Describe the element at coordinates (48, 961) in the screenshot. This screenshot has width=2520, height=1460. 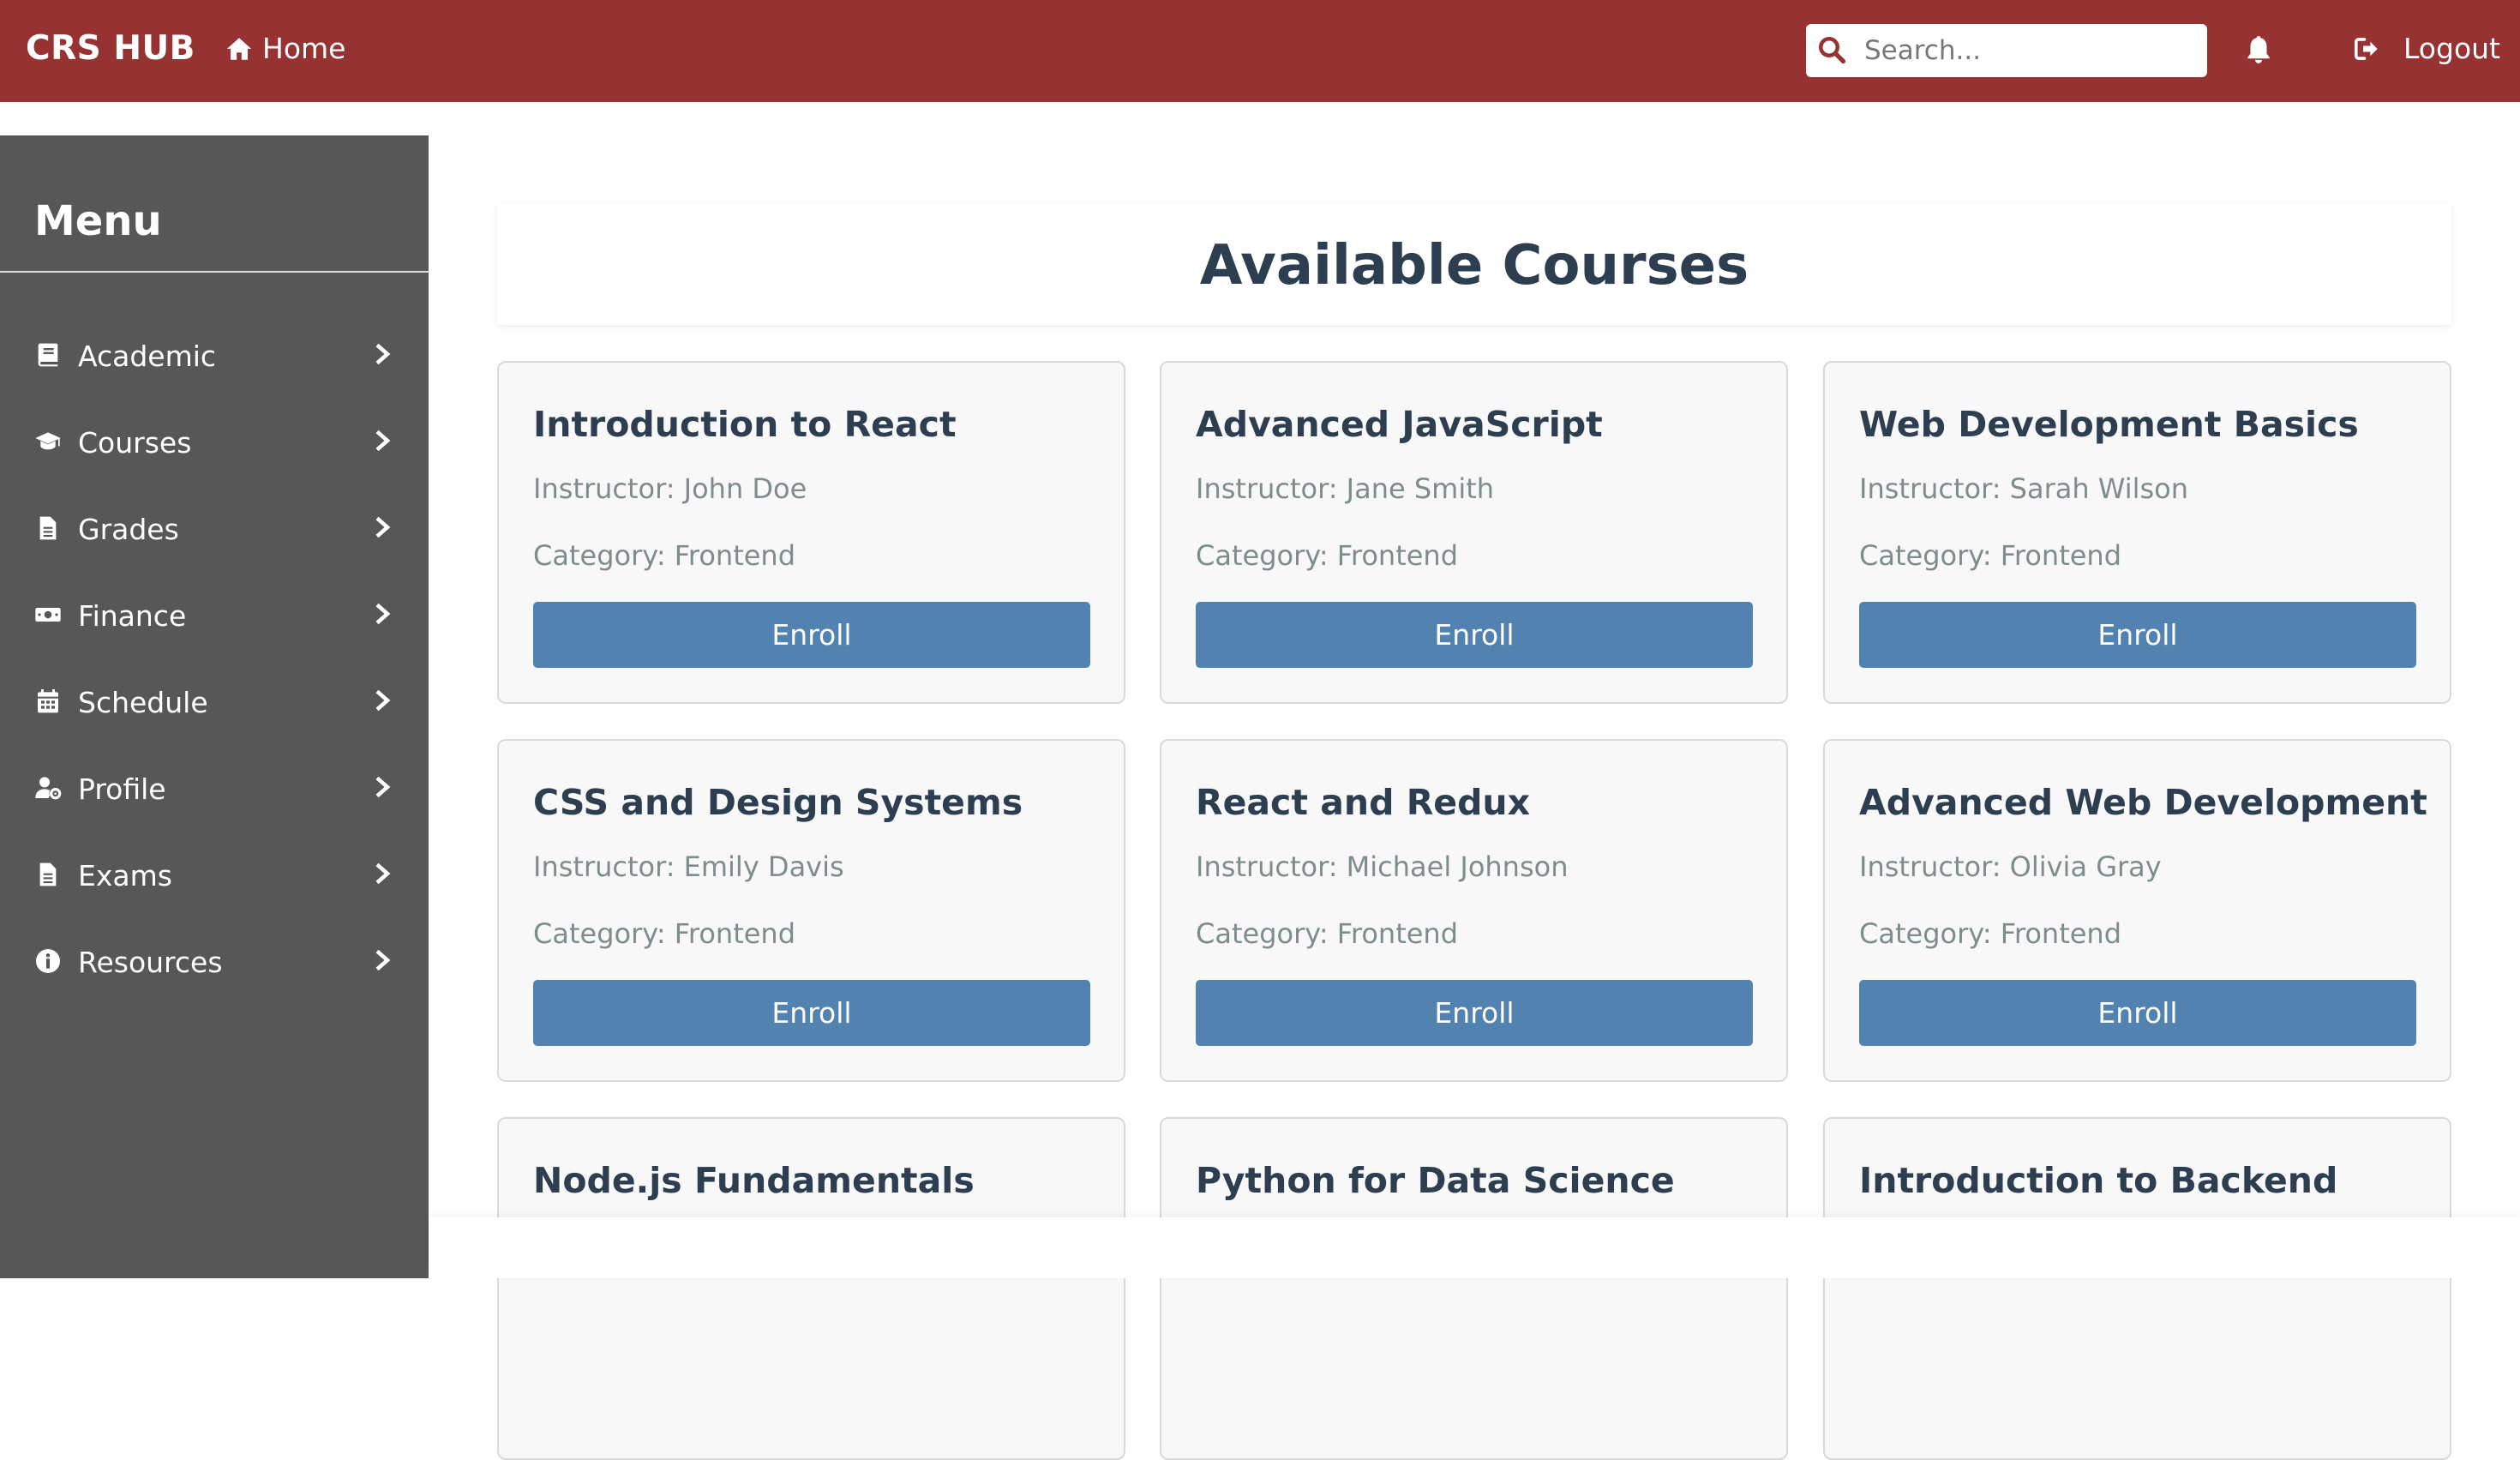
I see `info-icon` at that location.